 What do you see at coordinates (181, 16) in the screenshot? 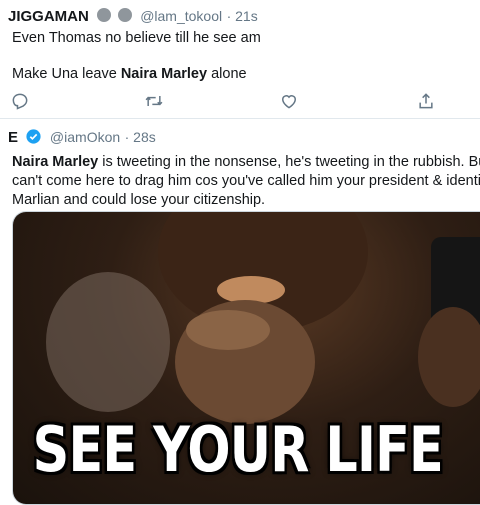
I see `handle: @lam_tokool` at bounding box center [181, 16].